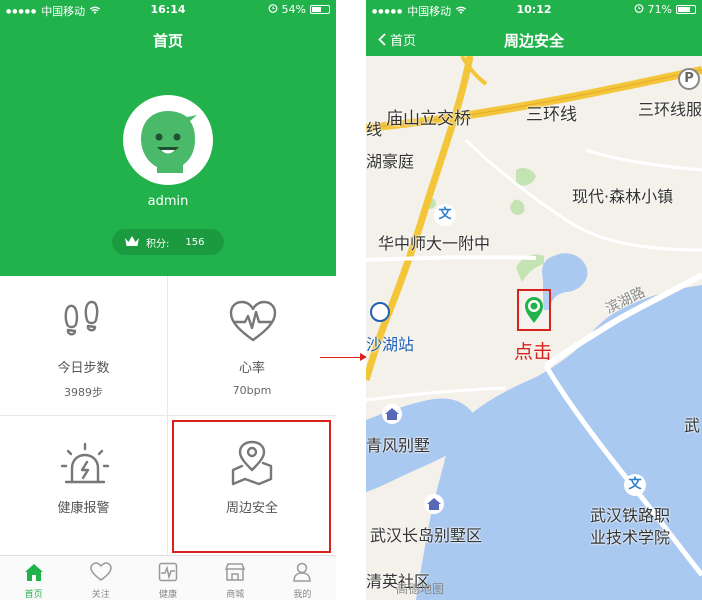 This screenshot has width=702, height=600. I want to click on heart-rate-value: 70bpm, so click(252, 390).